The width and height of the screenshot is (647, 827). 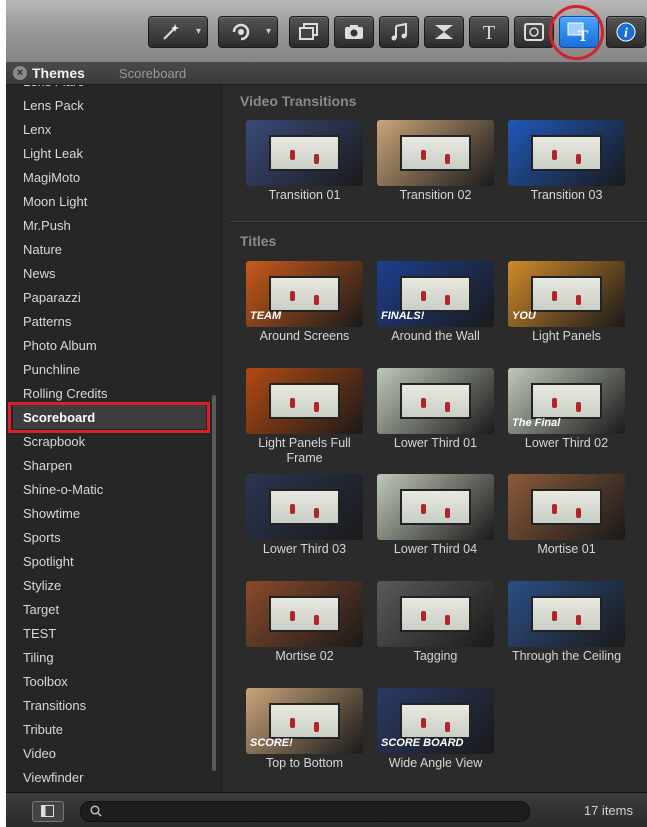 I want to click on sidebar-item: TEST, so click(x=39, y=633).